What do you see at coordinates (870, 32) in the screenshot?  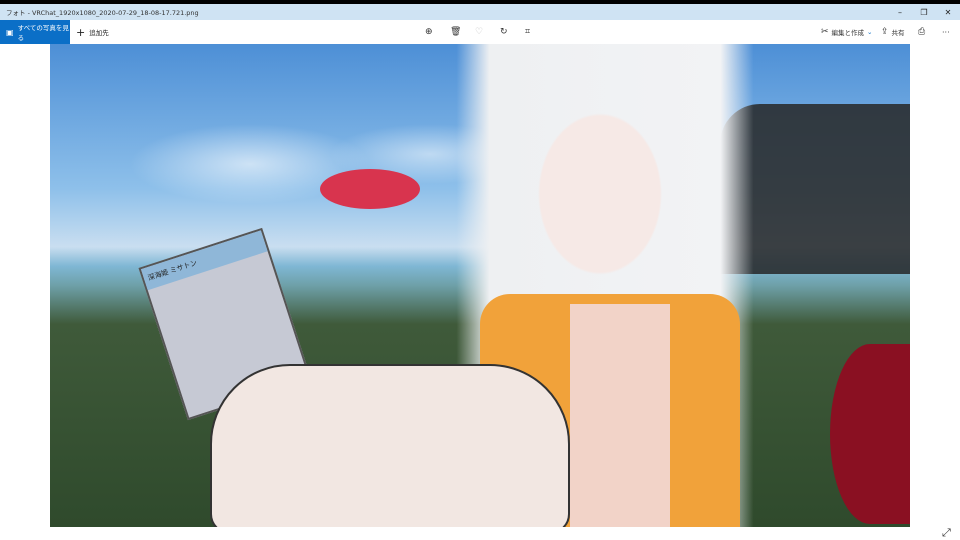 I see `chevron-down-icon: ⌄` at bounding box center [870, 32].